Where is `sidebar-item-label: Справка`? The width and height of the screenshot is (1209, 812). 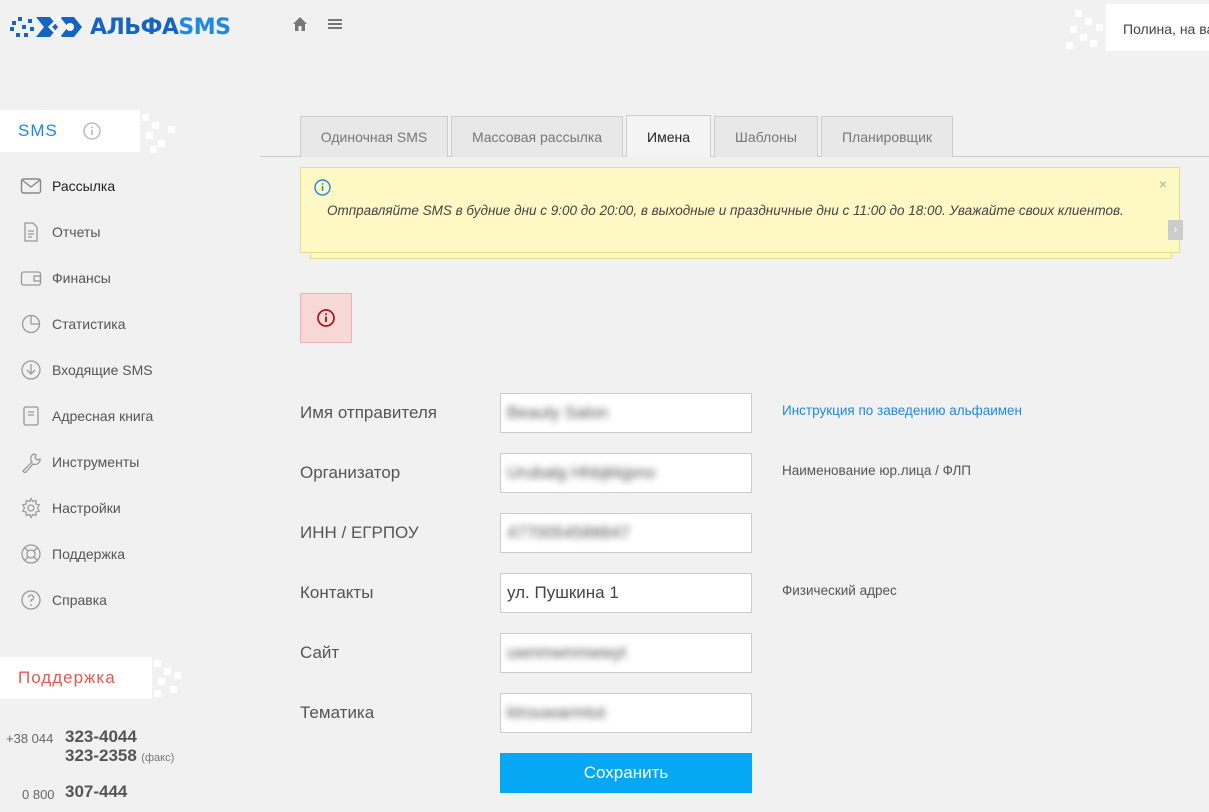
sidebar-item-label: Справка is located at coordinates (79, 600).